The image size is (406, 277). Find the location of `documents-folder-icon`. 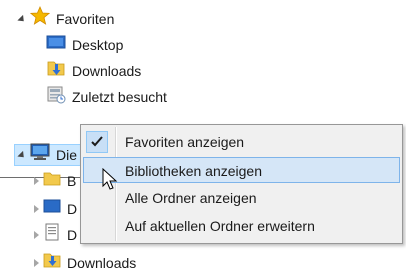

documents-folder-icon is located at coordinates (52, 235).